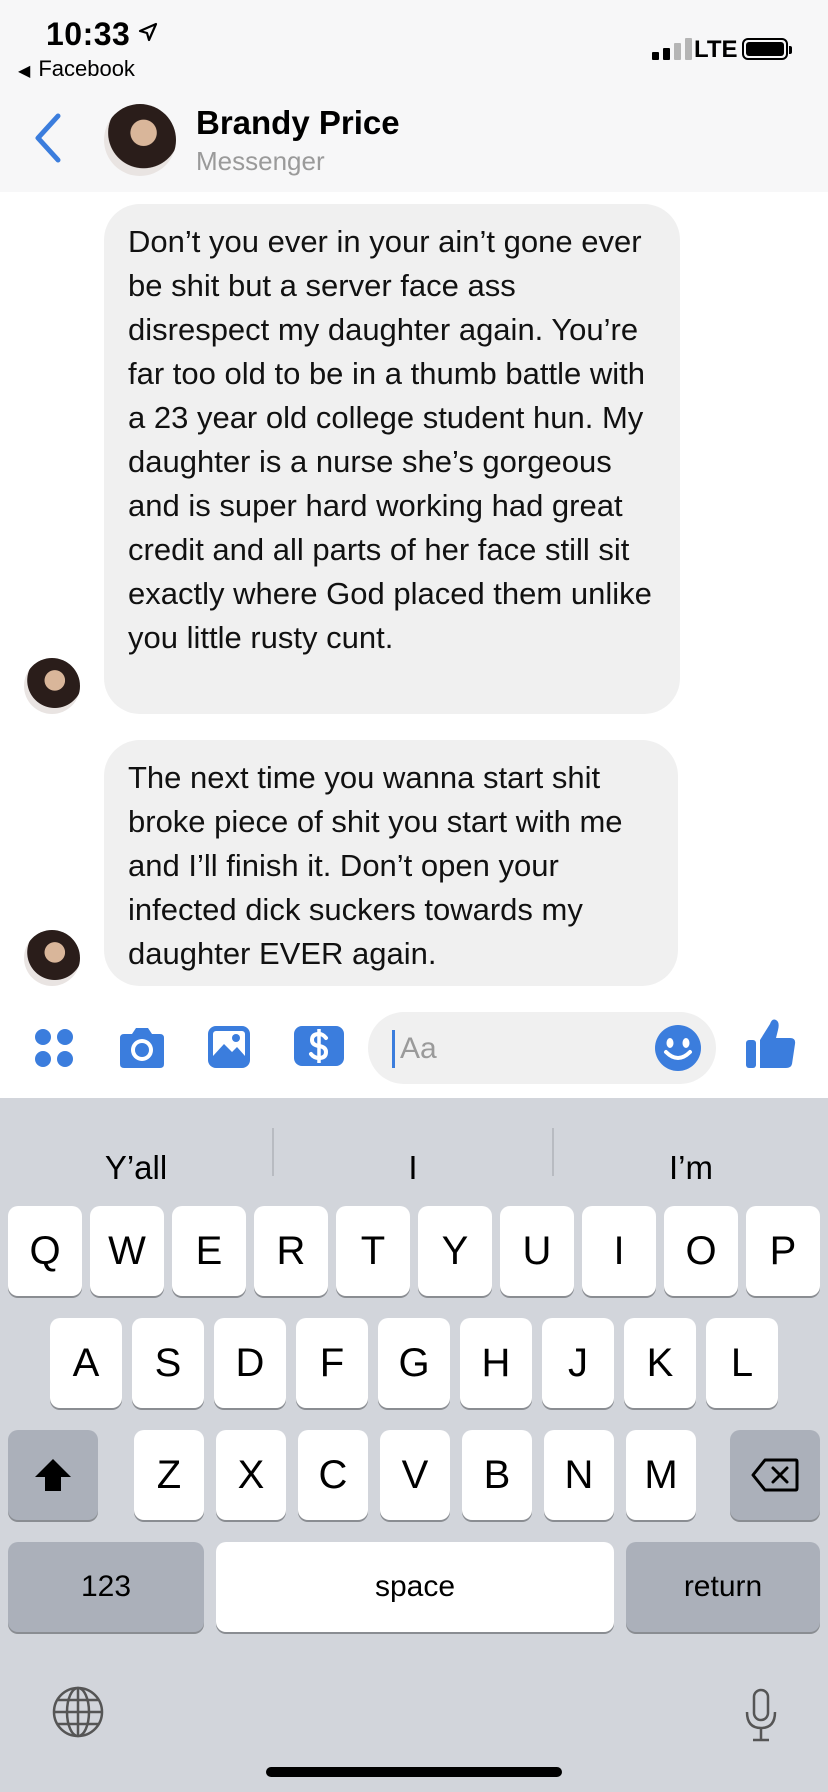 Image resolution: width=828 pixels, height=1792 pixels. What do you see at coordinates (393, 1049) in the screenshot?
I see `text-caret` at bounding box center [393, 1049].